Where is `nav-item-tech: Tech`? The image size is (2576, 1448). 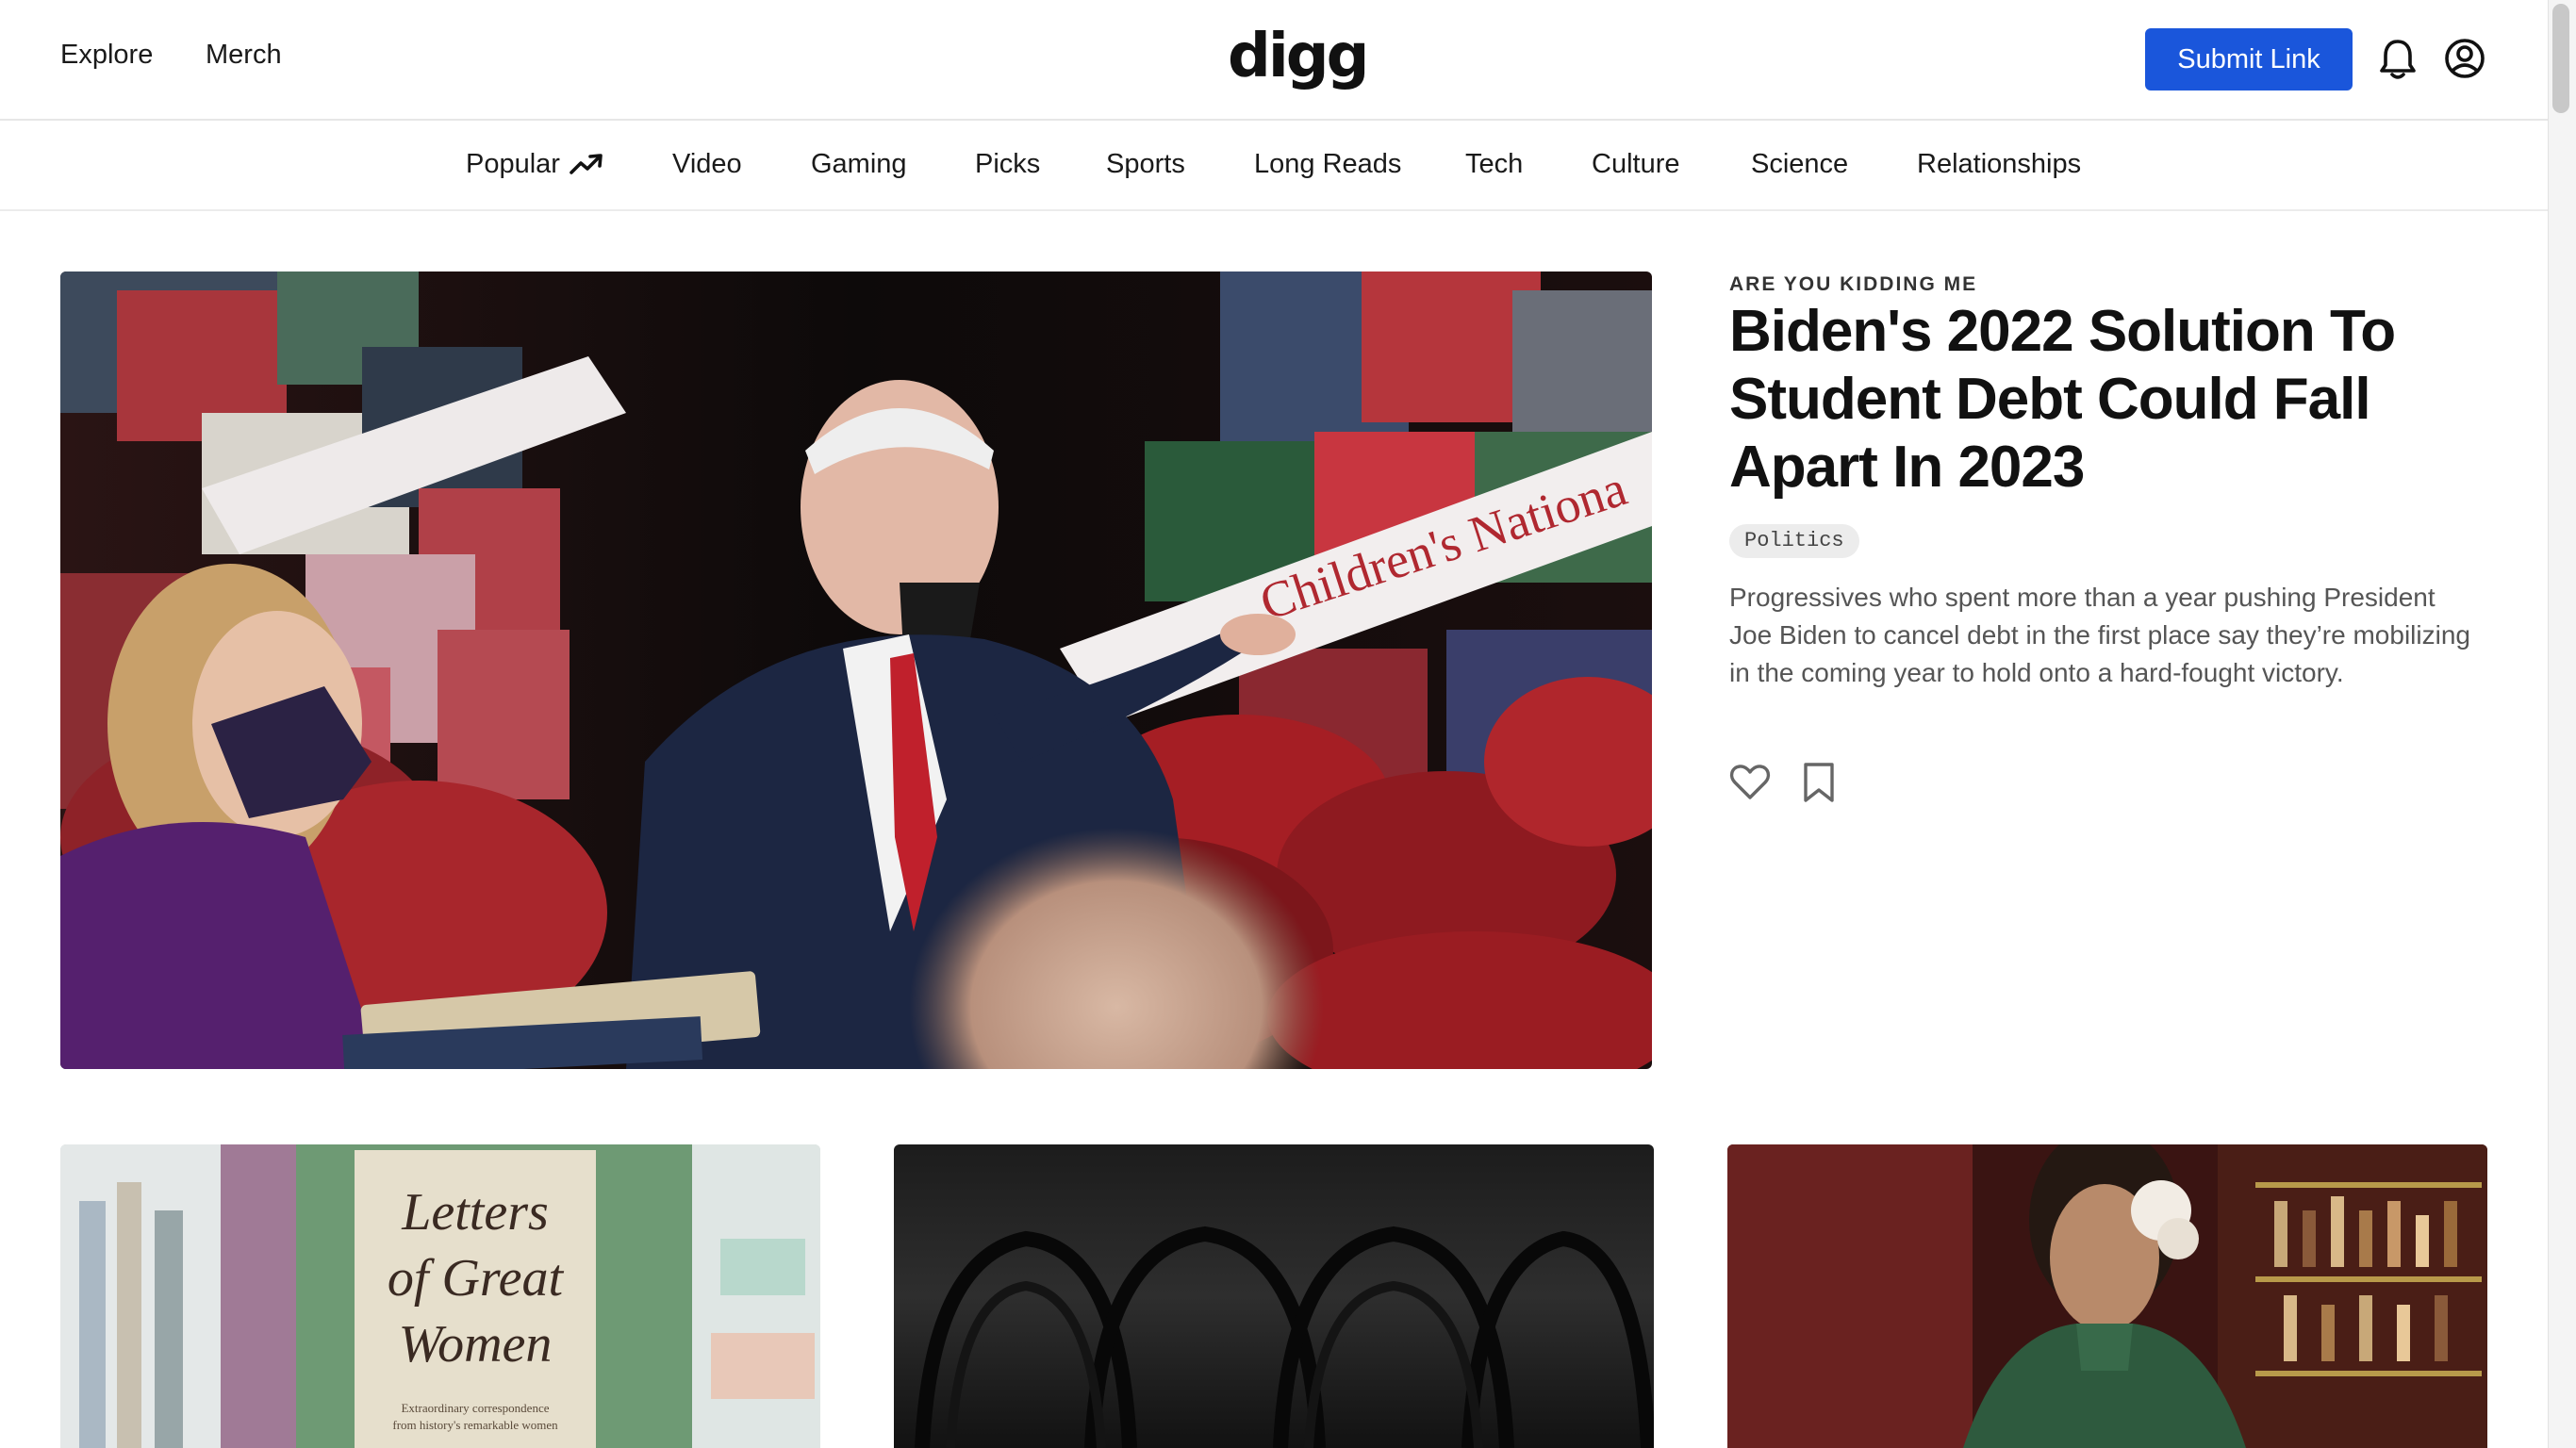 nav-item-tech: Tech is located at coordinates (1494, 164).